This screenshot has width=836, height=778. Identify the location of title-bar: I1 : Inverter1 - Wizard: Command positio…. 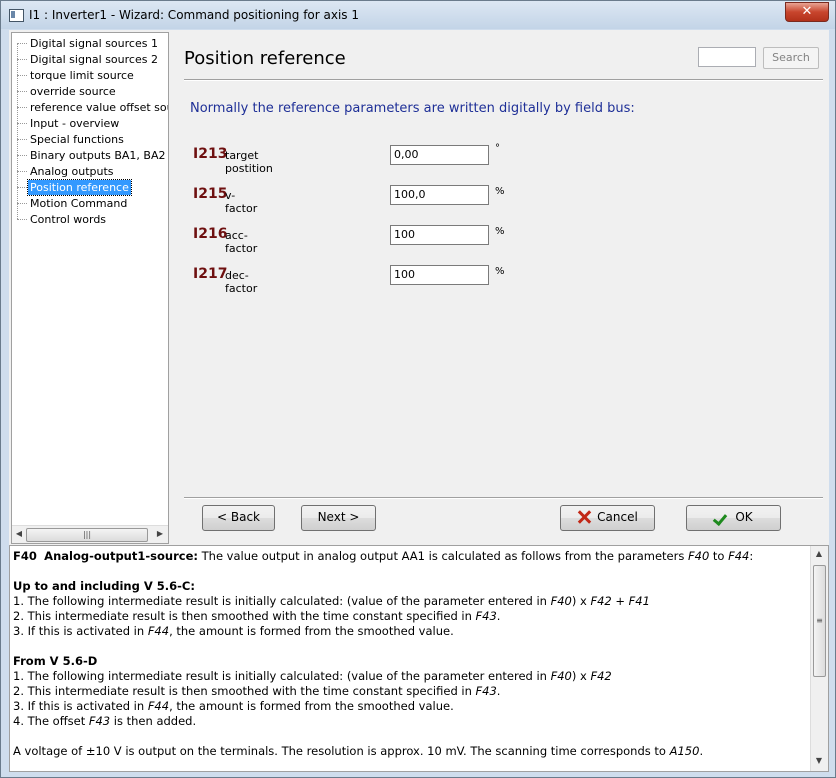
(418, 15).